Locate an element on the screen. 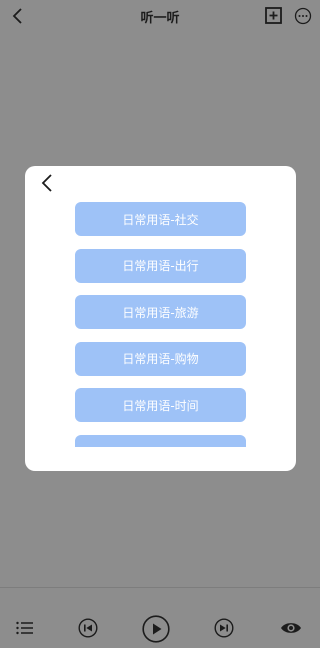 This screenshot has height=648, width=320. list-item-time: 日常用语-时间 is located at coordinates (160, 405).